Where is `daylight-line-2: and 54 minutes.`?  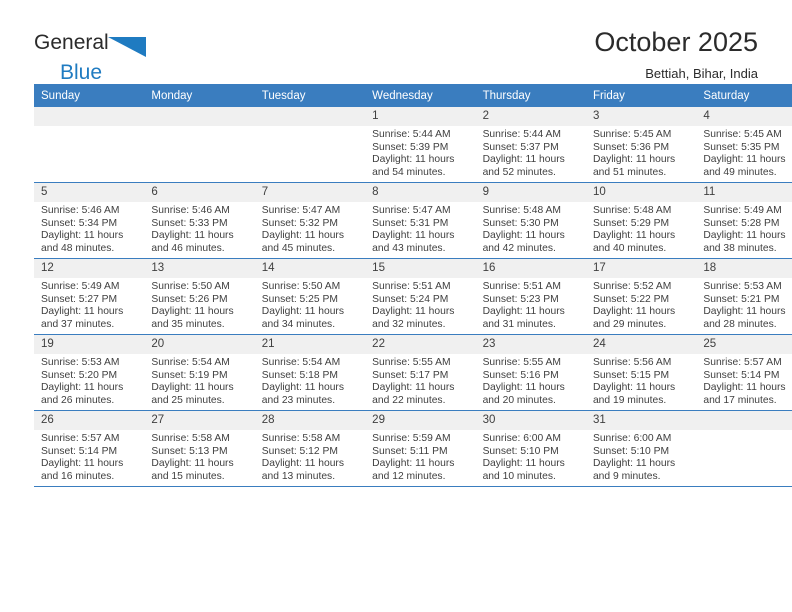
daylight-line-2: and 54 minutes. is located at coordinates (409, 172).